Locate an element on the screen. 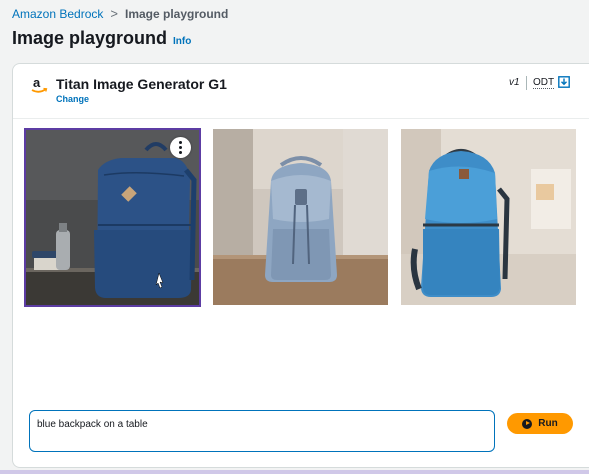 The image size is (589, 474). page-title: Image playground is located at coordinates (90, 38).